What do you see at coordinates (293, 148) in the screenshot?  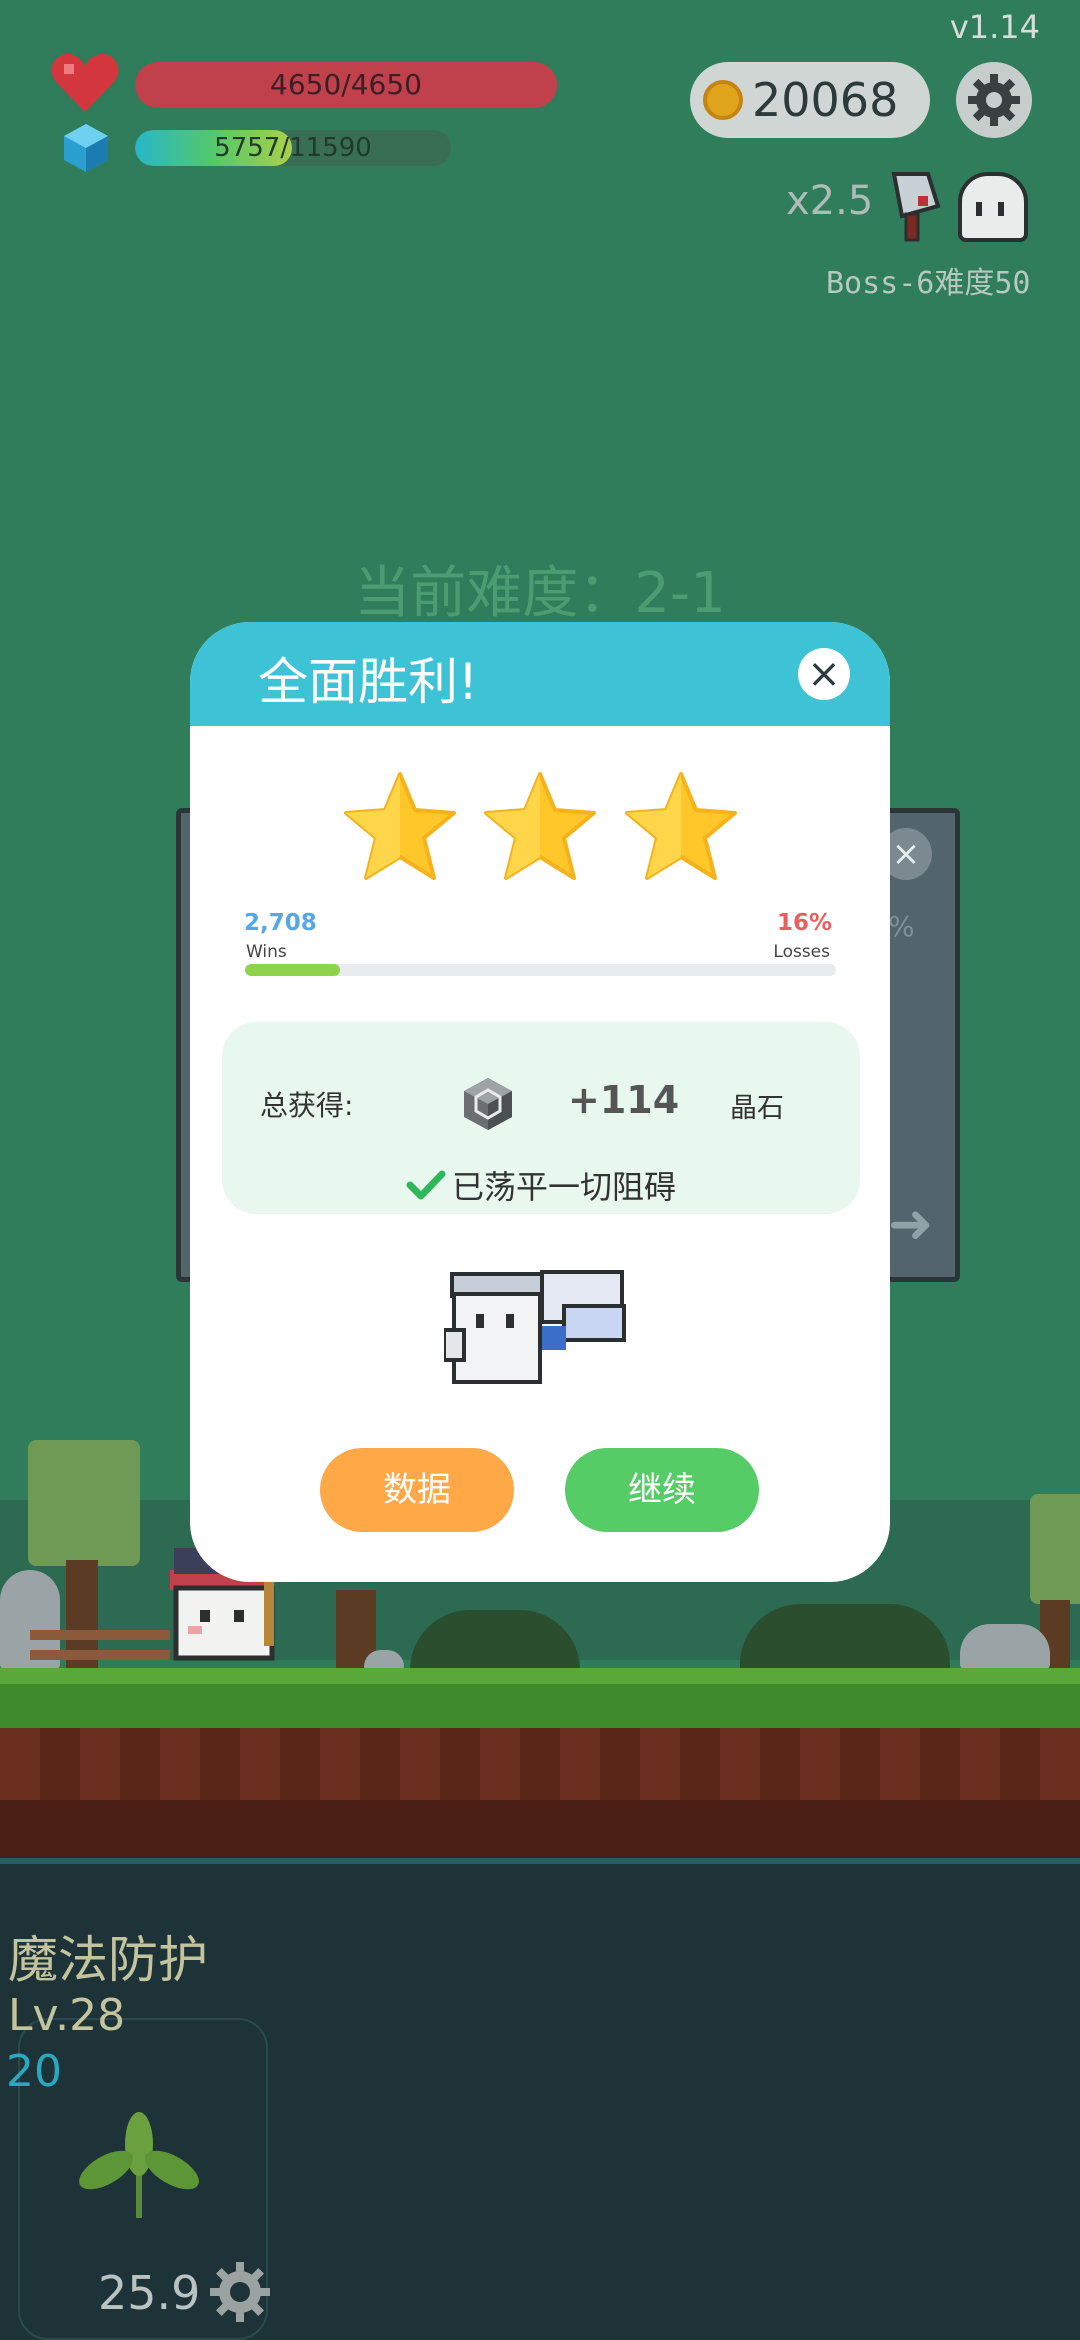 I see `xp-text: 5757/11590` at bounding box center [293, 148].